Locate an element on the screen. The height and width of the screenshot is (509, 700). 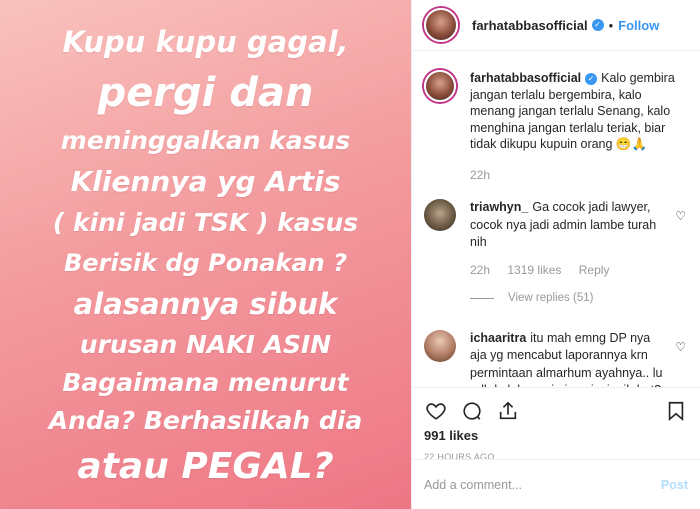
follow-button: Follow is located at coordinates (638, 25).